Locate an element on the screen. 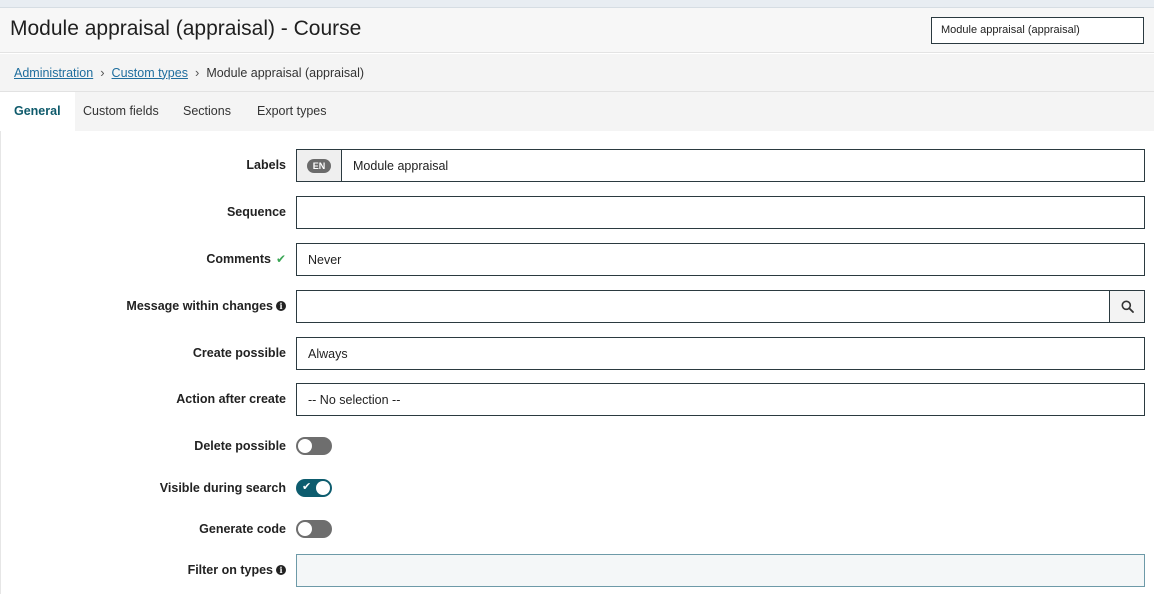  filter-on-types-label: Filter on types i is located at coordinates (237, 570).